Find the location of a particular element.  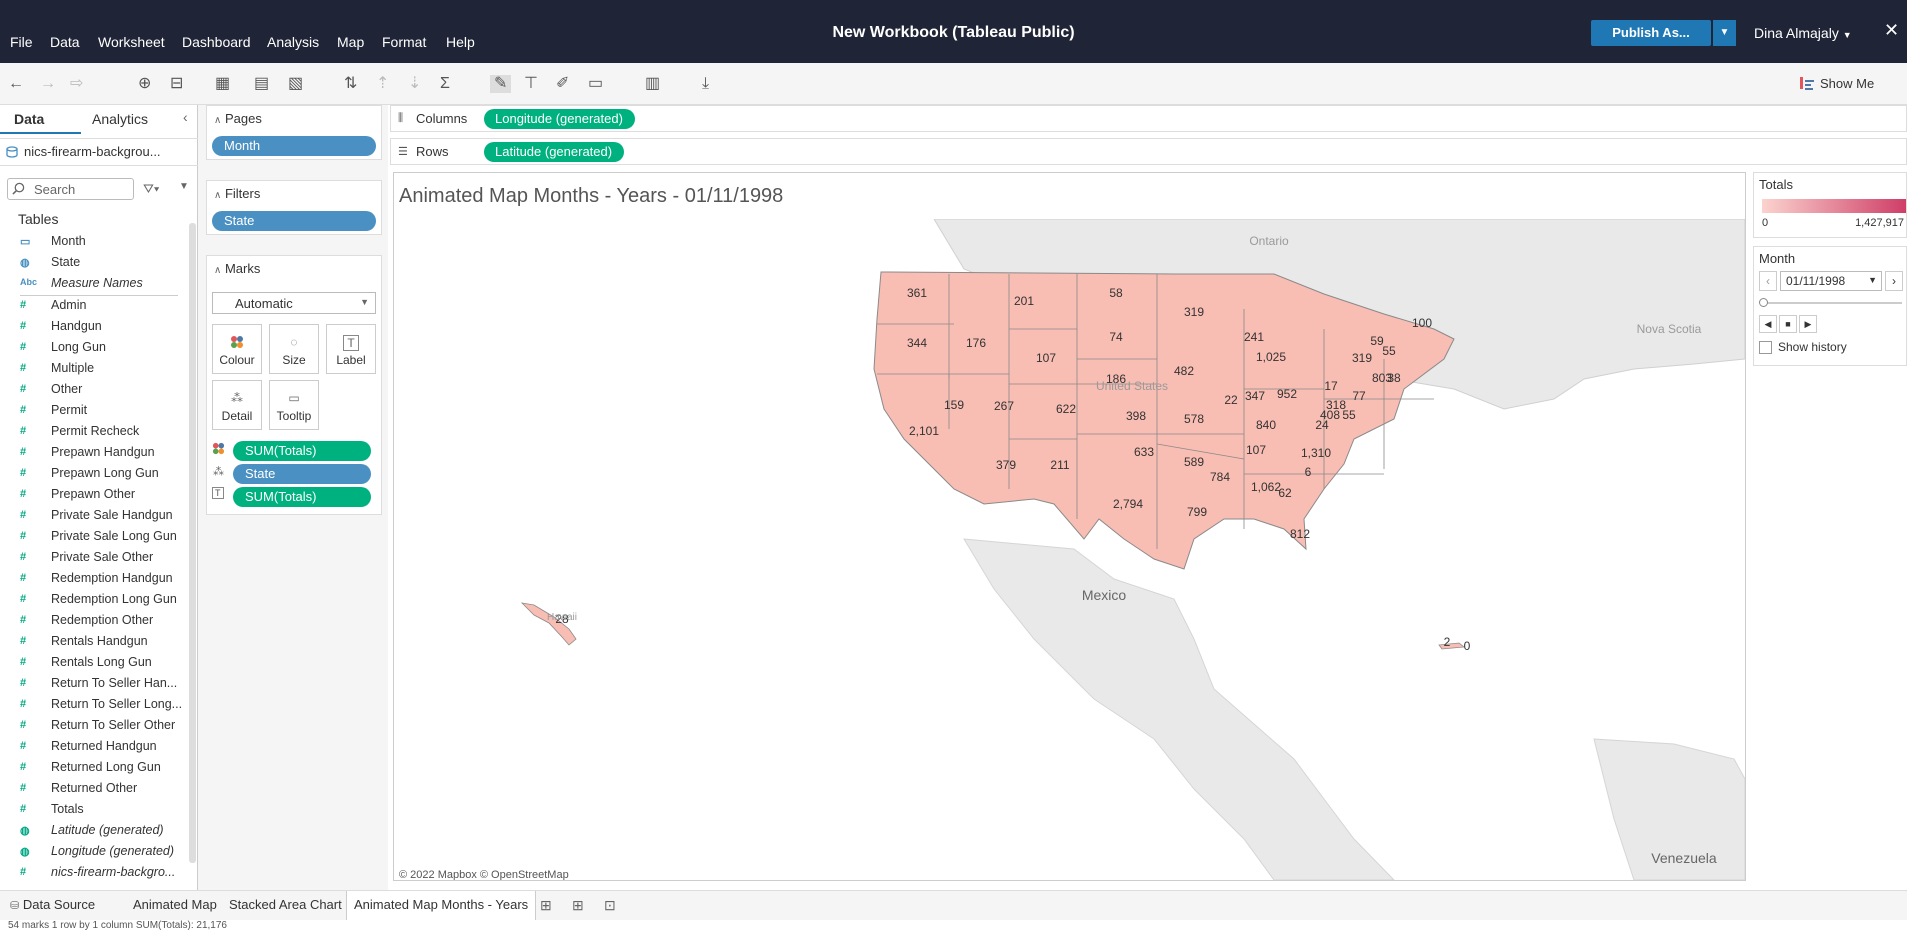

download-icon: ⤓ is located at coordinates (705, 84).